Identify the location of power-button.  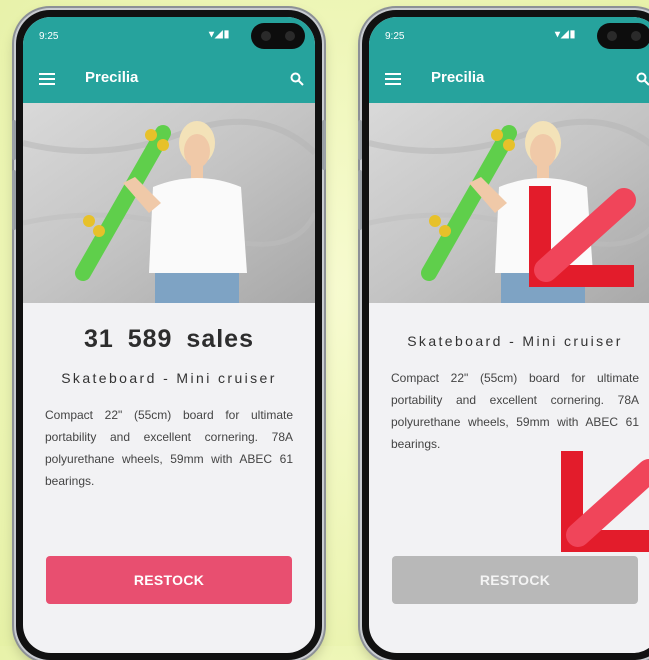
(324, 145).